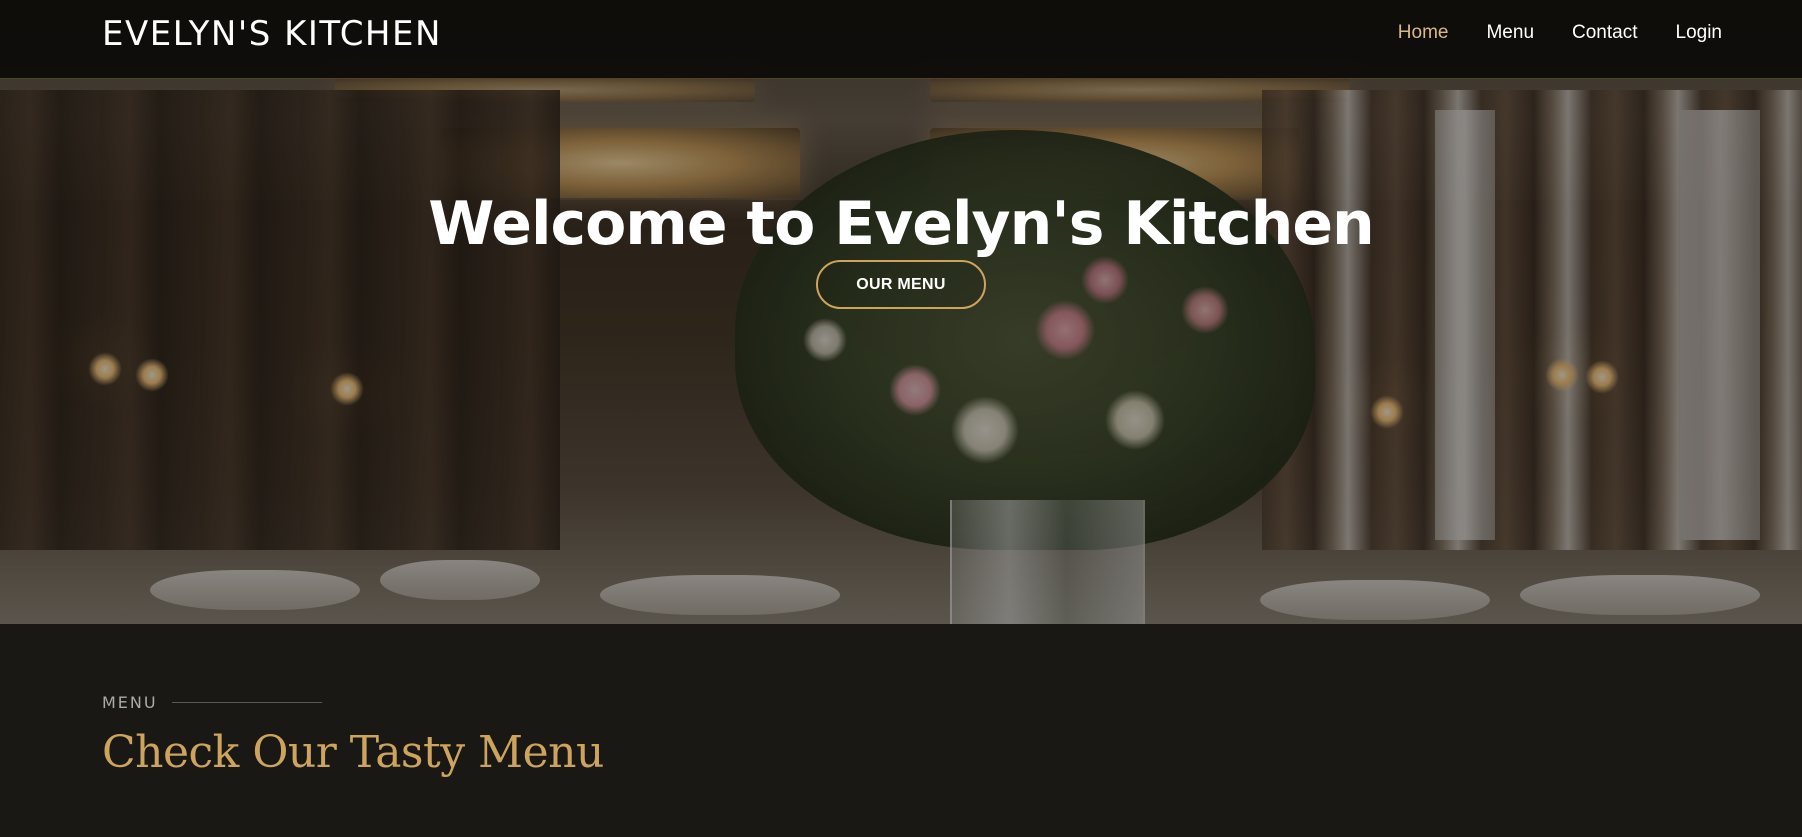 This screenshot has width=1802, height=837. What do you see at coordinates (1604, 33) in the screenshot?
I see `nav-item-contact: Contact` at bounding box center [1604, 33].